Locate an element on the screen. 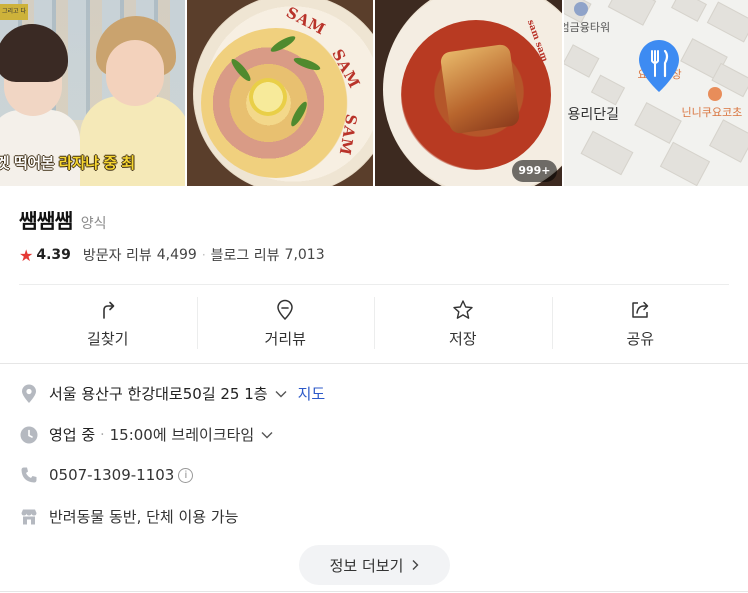 The image size is (748, 593). chevron-right-icon is located at coordinates (415, 565).